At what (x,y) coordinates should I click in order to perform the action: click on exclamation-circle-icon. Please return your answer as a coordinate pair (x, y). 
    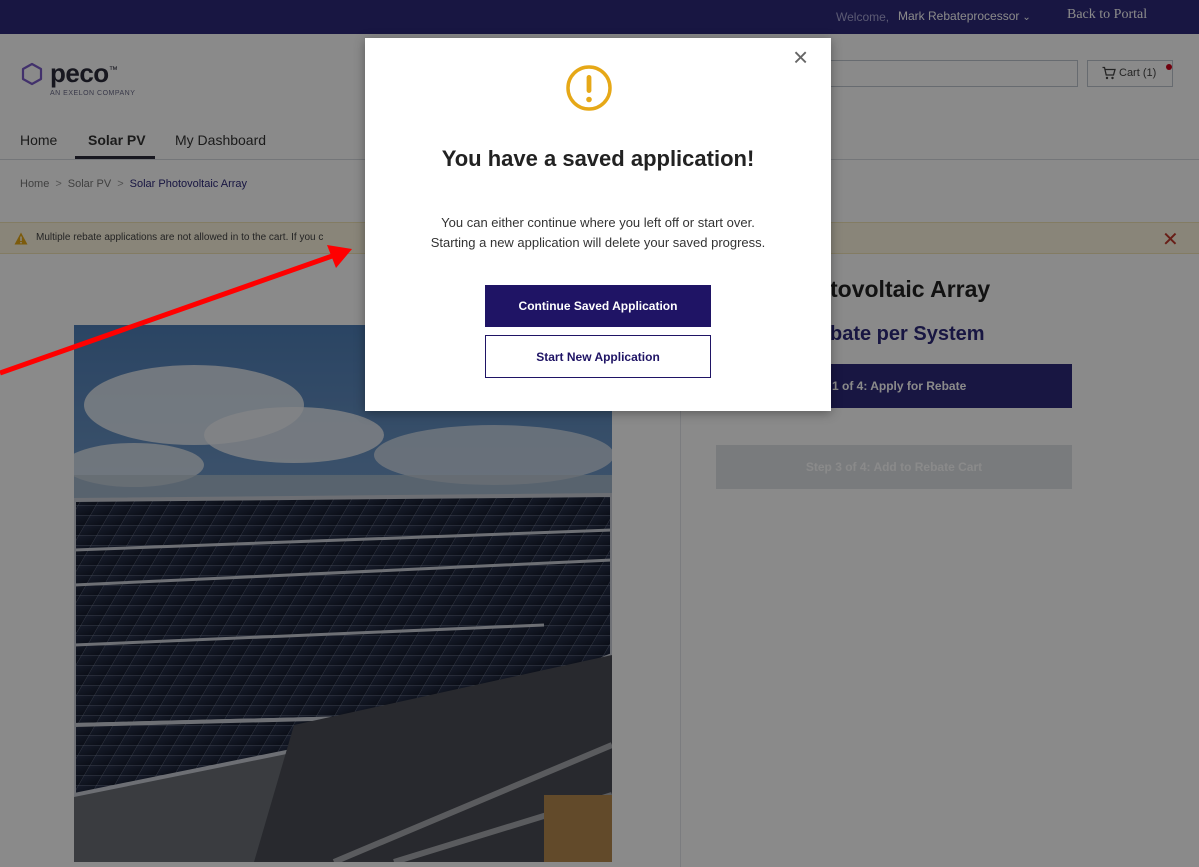
    Looking at the image, I should click on (589, 88).